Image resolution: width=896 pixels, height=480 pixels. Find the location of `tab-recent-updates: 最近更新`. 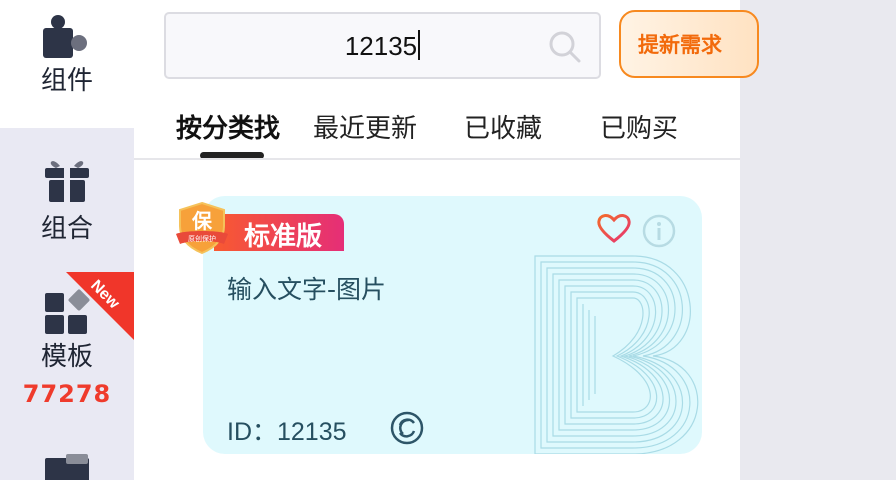

tab-recent-updates: 最近更新 is located at coordinates (365, 126).